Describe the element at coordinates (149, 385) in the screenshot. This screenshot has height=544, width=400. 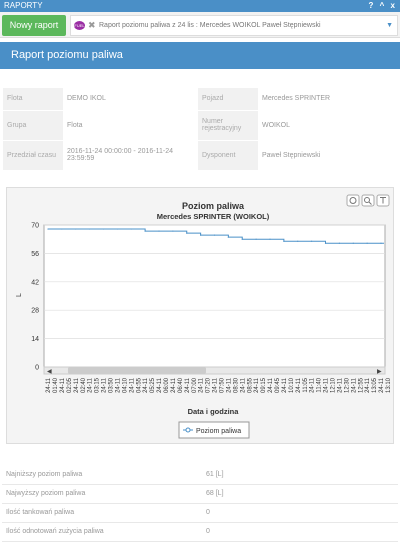
I see `x-tick-label: 24-1105:25` at that location.